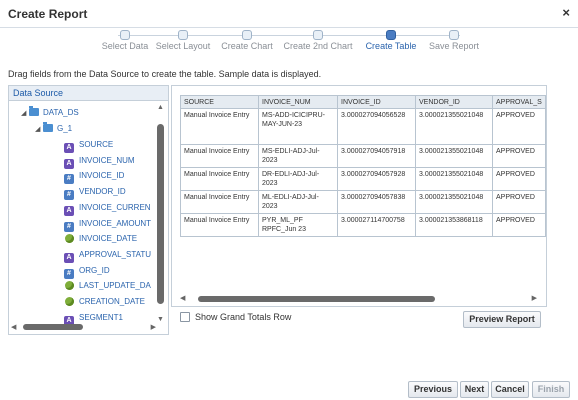  Describe the element at coordinates (107, 225) in the screenshot. I see `field-invoice-amount: # INVOICE_AMOUNT` at that location.